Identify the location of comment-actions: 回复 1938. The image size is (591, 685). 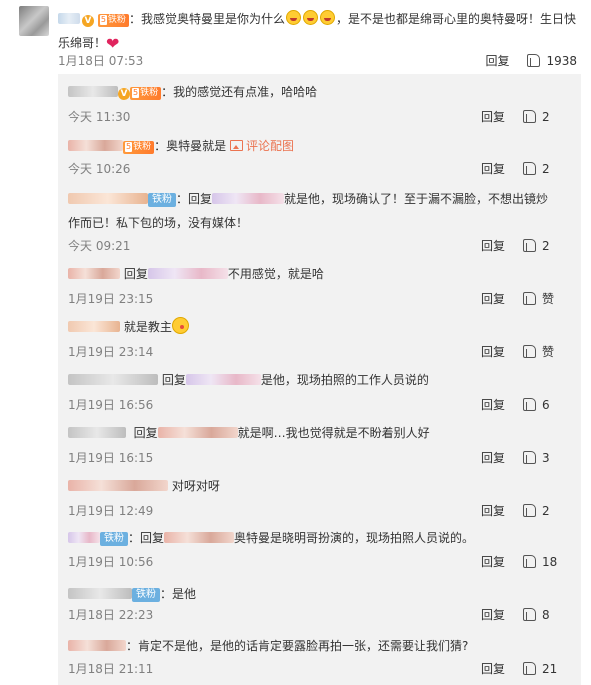
(531, 60).